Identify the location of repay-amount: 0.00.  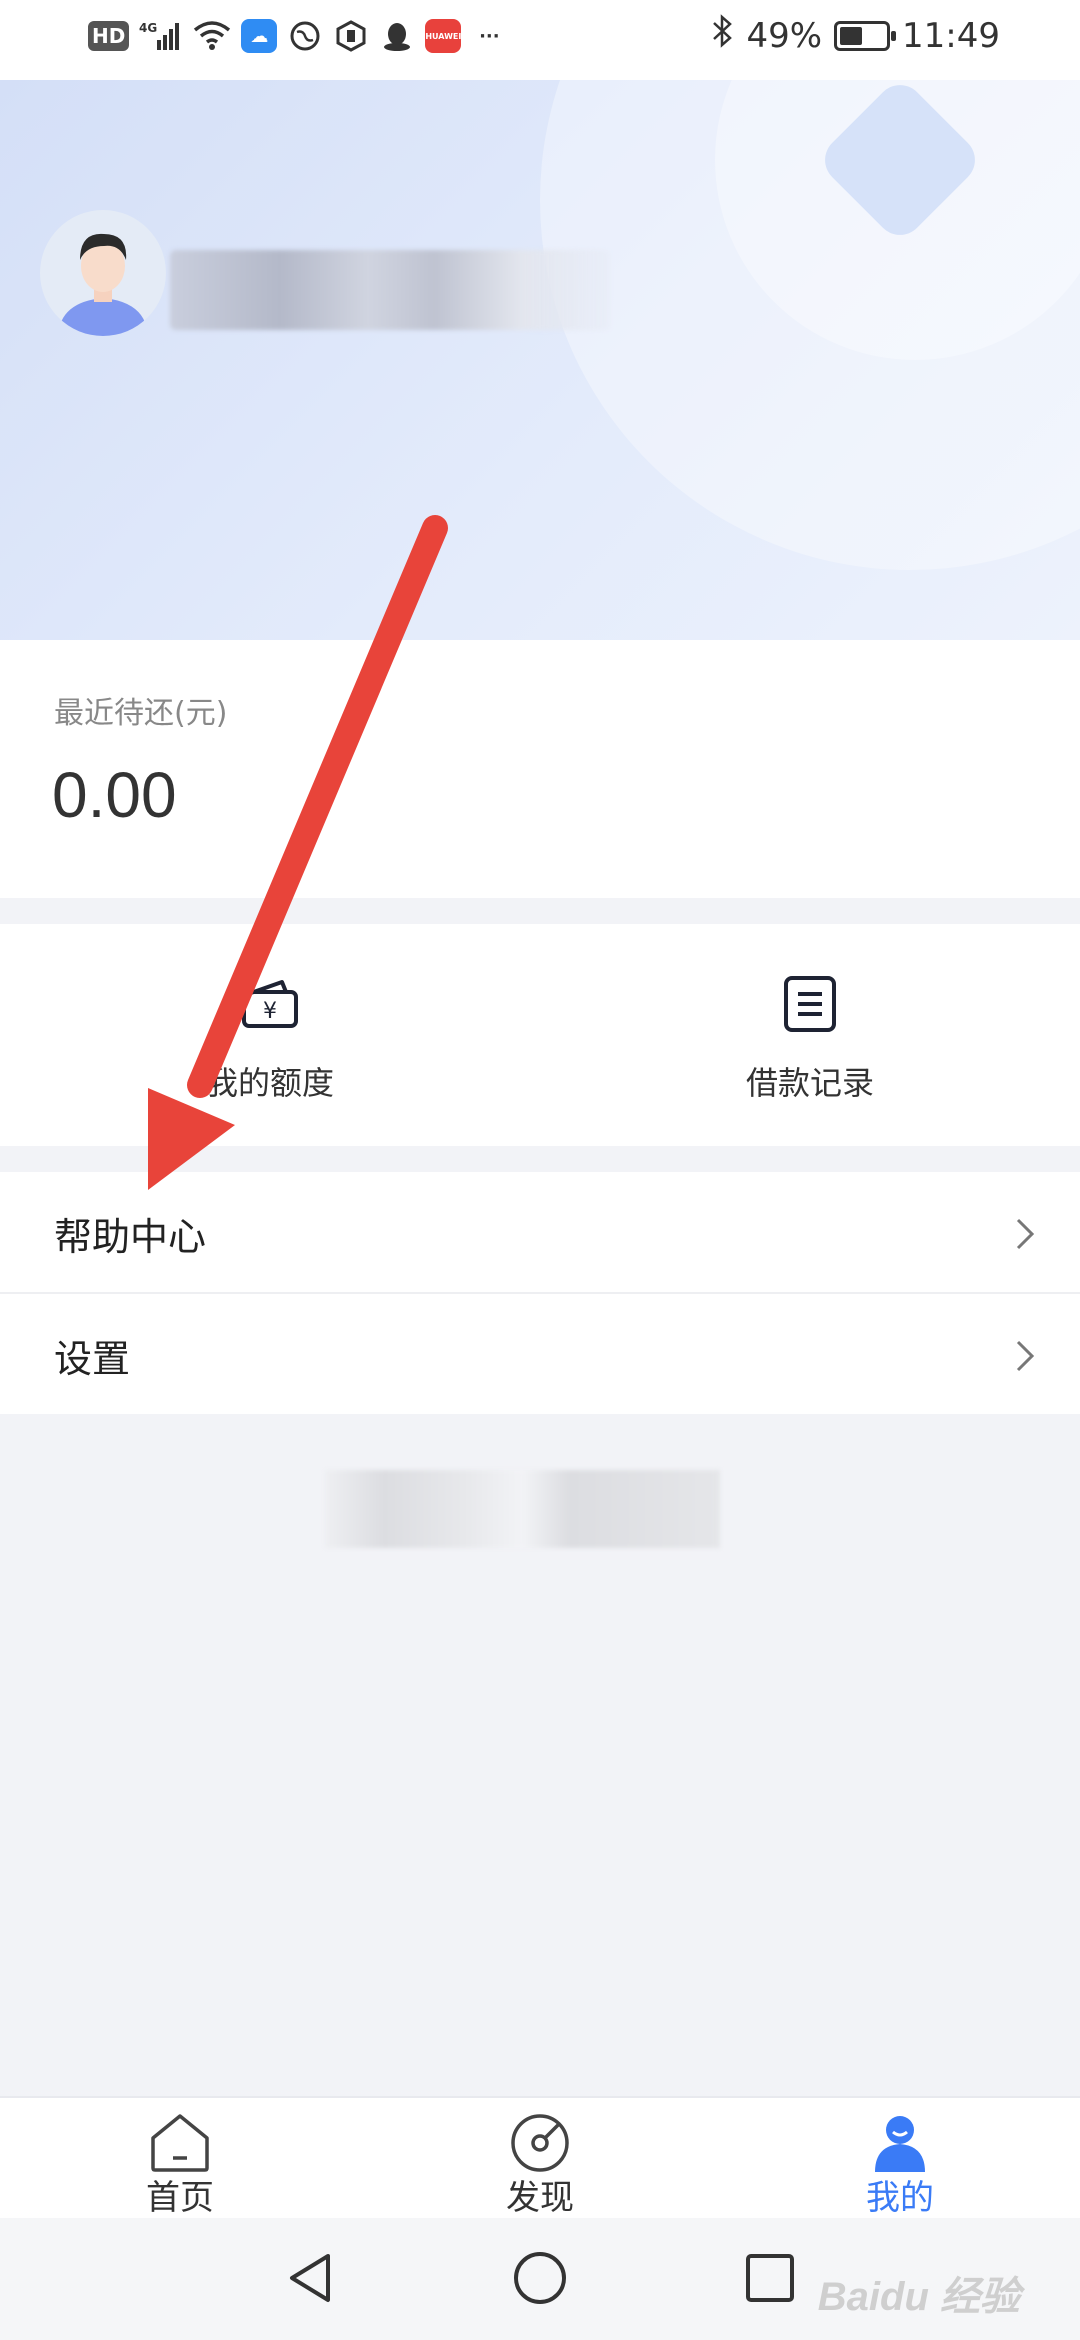
(114, 795).